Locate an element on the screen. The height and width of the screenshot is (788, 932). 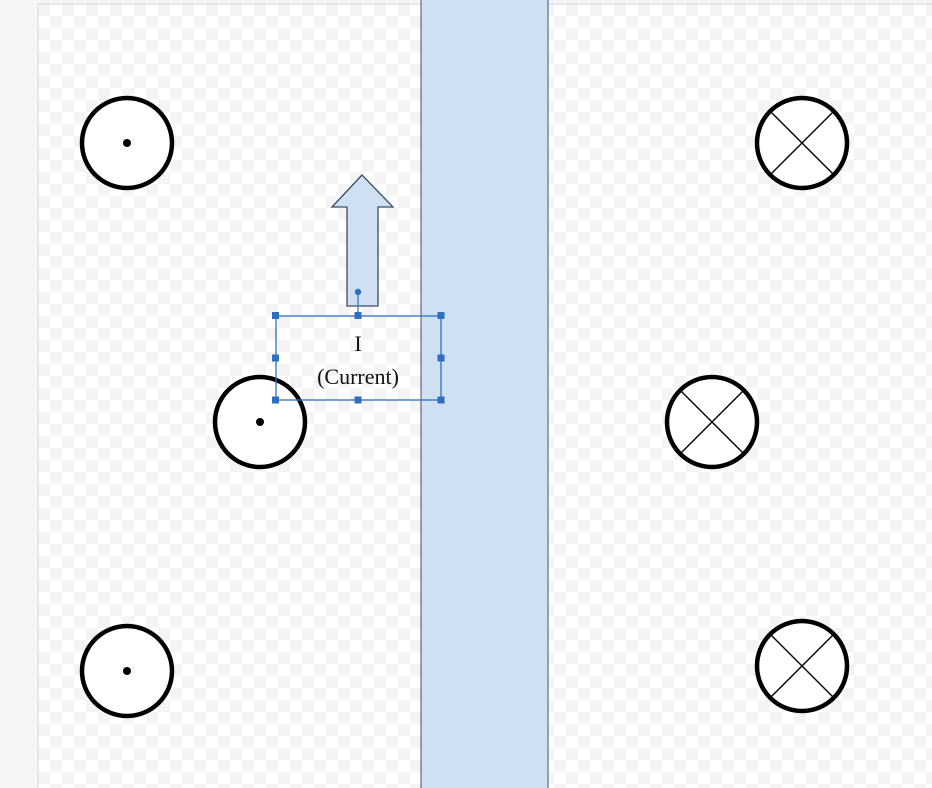
cross-symbol-top-right is located at coordinates (802, 143).